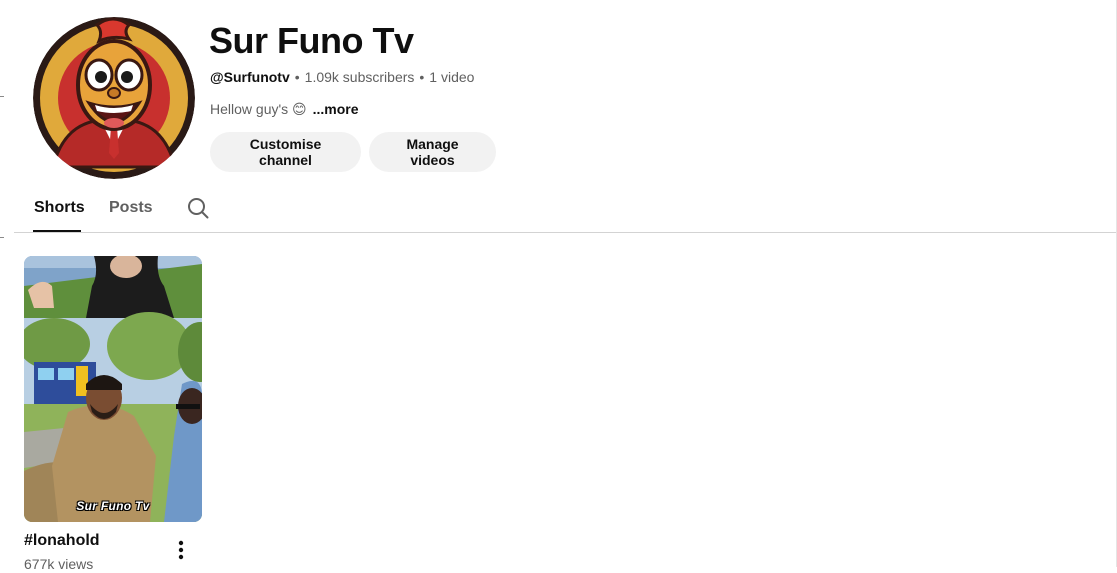 This screenshot has width=1117, height=573. Describe the element at coordinates (57, 231) in the screenshot. I see `tab-selected-indicator` at that location.